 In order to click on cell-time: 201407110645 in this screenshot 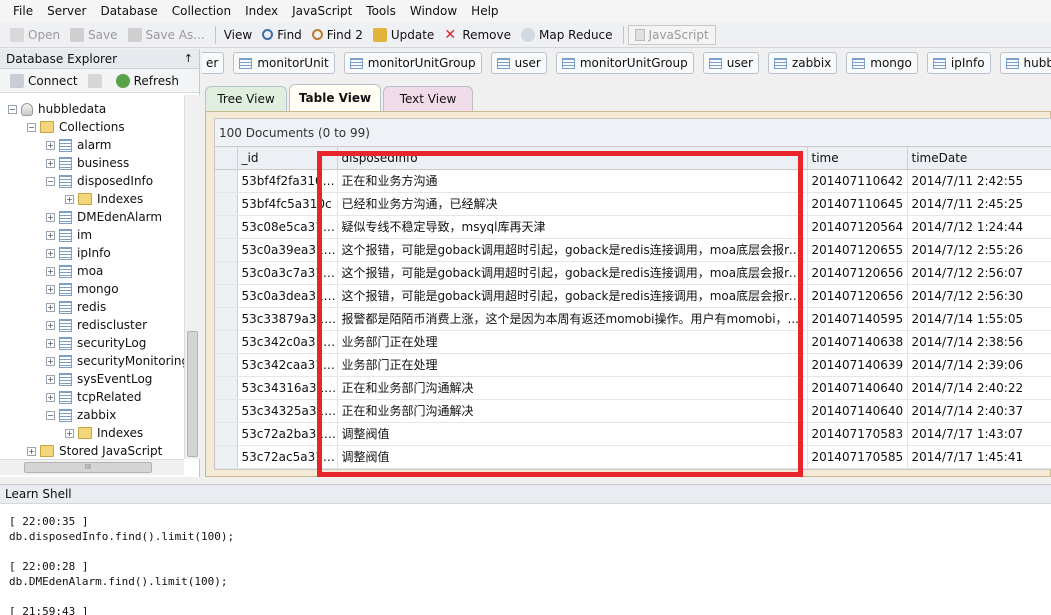, I will do `click(857, 204)`.